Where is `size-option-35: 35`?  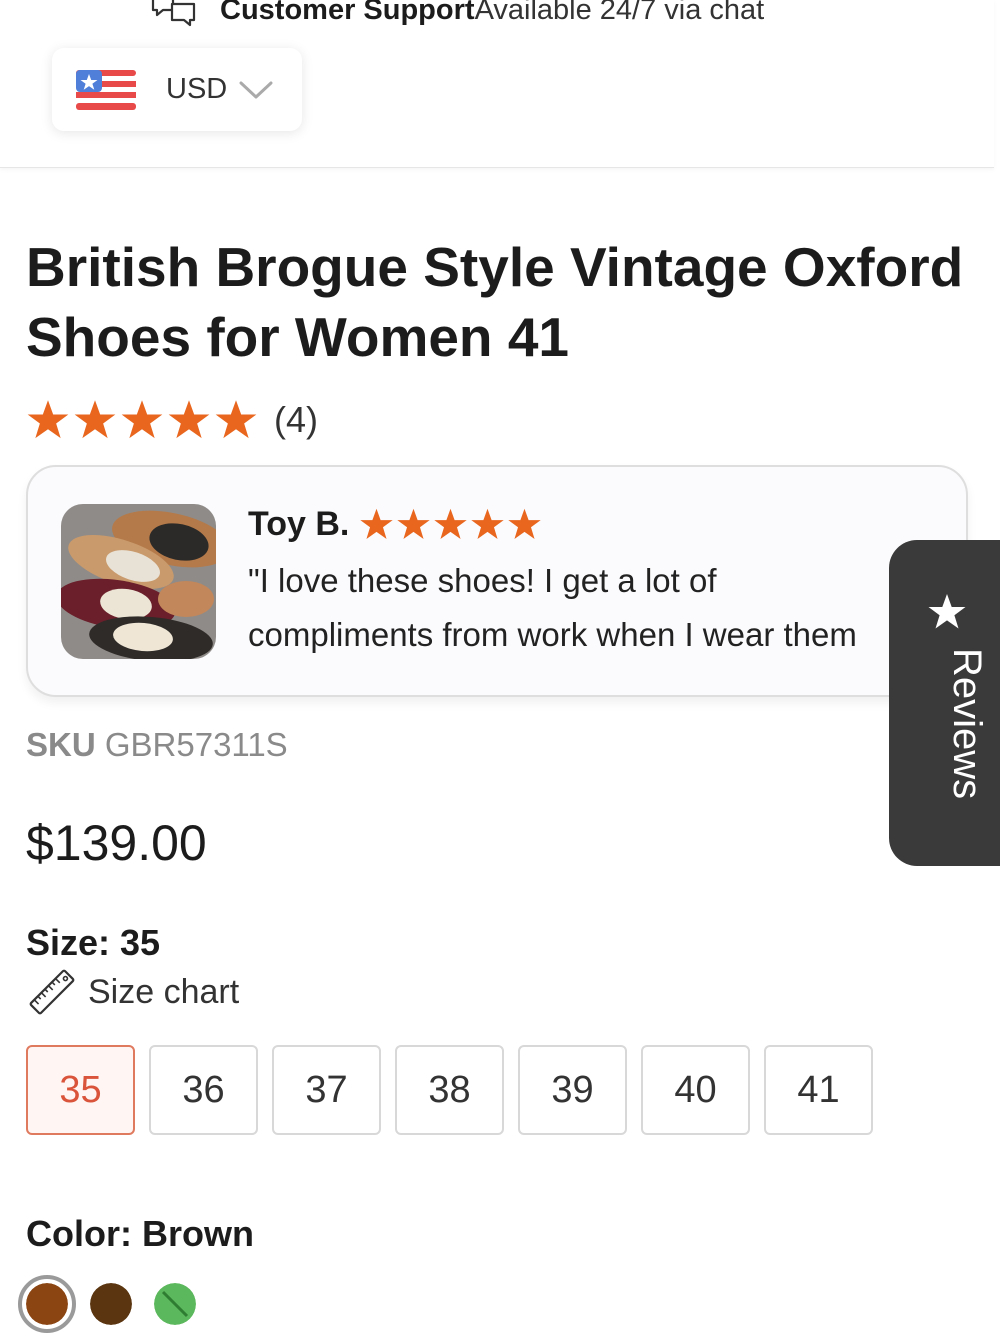 size-option-35: 35 is located at coordinates (80, 1090).